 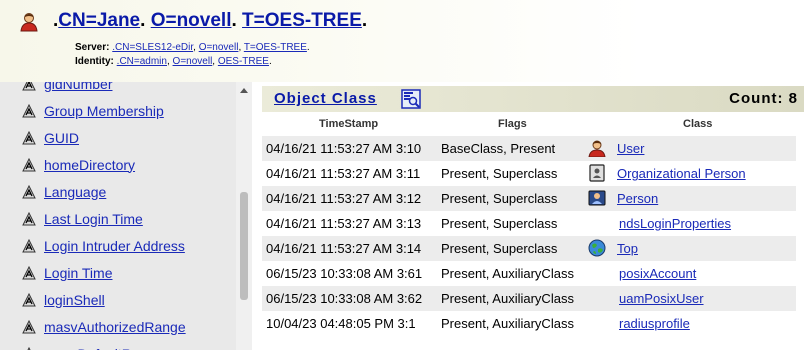 I want to click on attribute-link: Login Time, so click(x=78, y=273).